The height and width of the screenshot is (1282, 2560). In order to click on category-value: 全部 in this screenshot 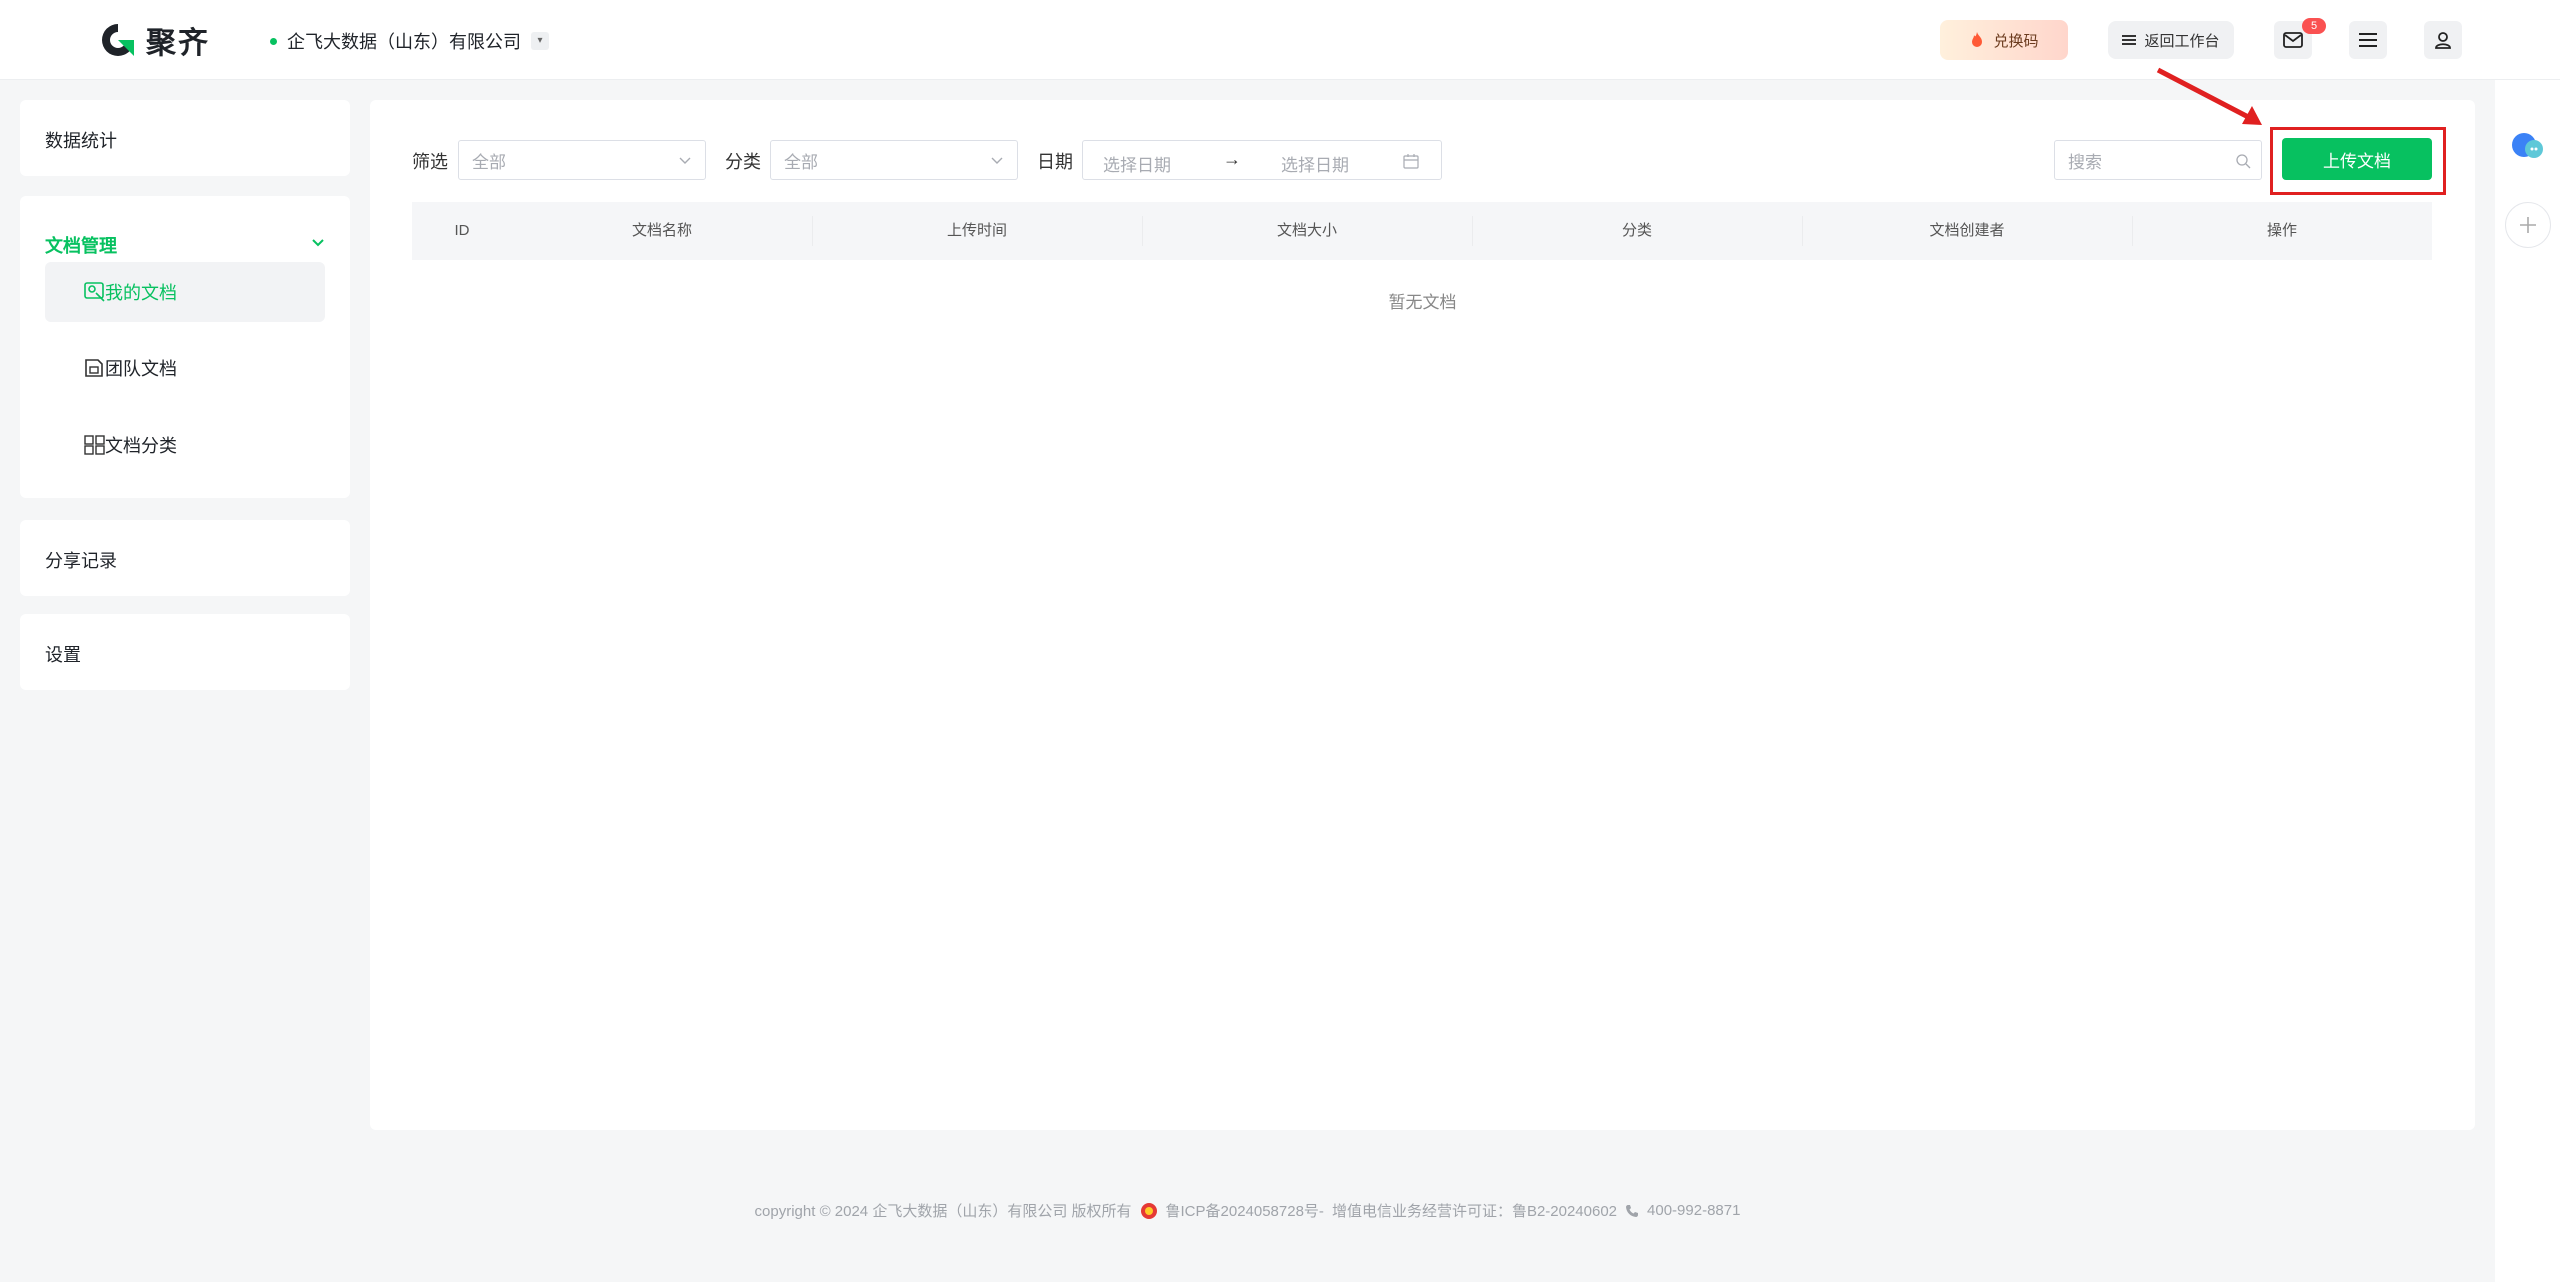, I will do `click(801, 162)`.